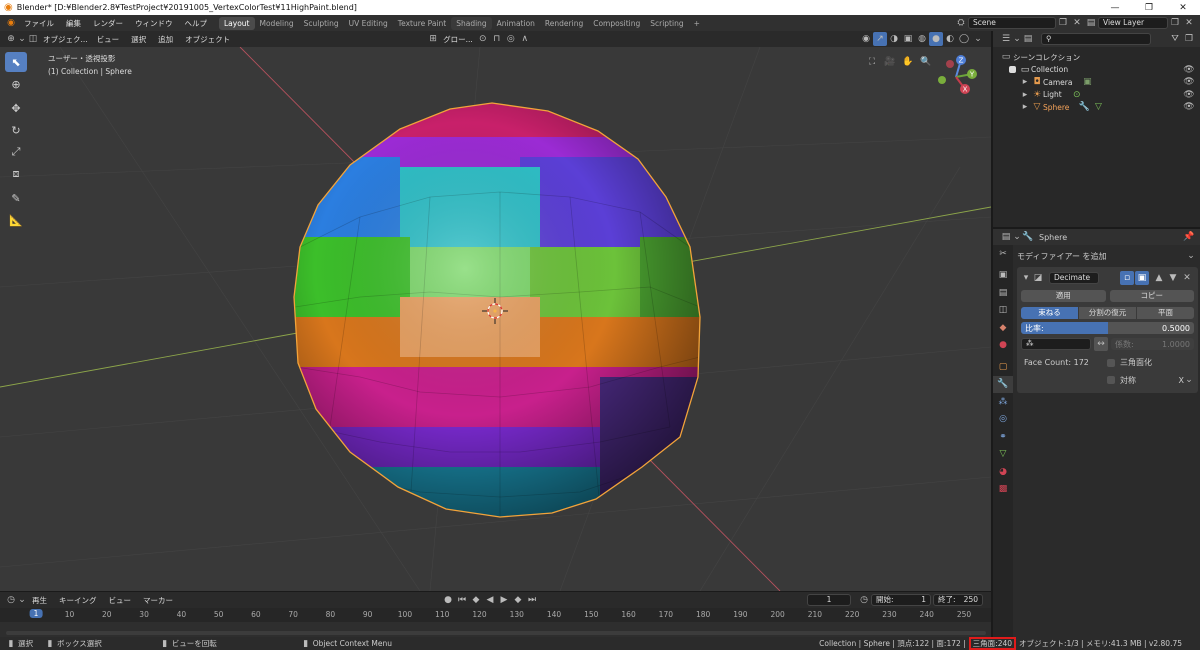 Image resolution: width=1200 pixels, height=650 pixels. Describe the element at coordinates (1096, 39) in the screenshot. I see `outliner-search-input: ⚲` at that location.